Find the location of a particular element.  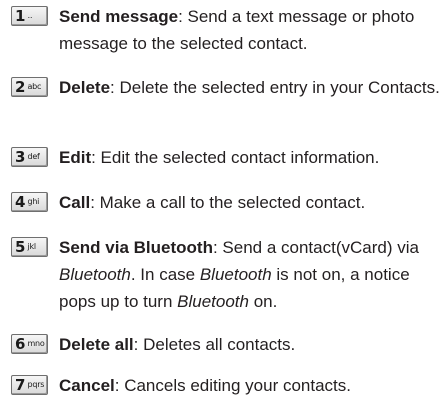

key-1-icon: 1 ․․ is located at coordinates (29, 16).